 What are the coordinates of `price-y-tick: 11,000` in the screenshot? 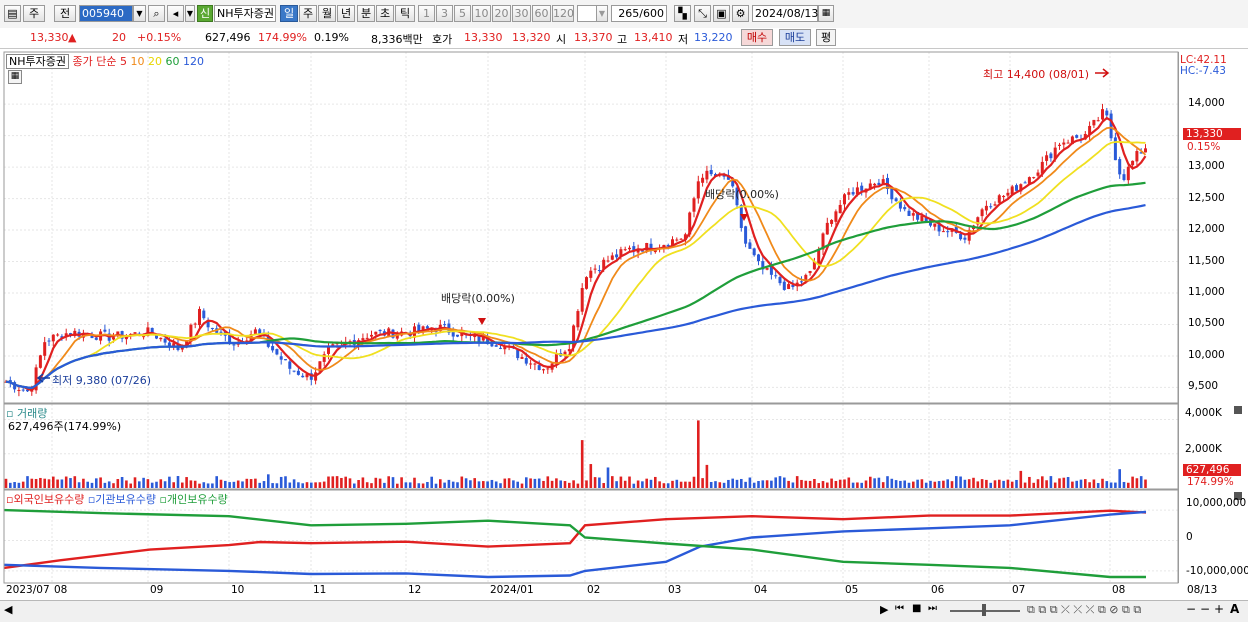 It's located at (1206, 292).